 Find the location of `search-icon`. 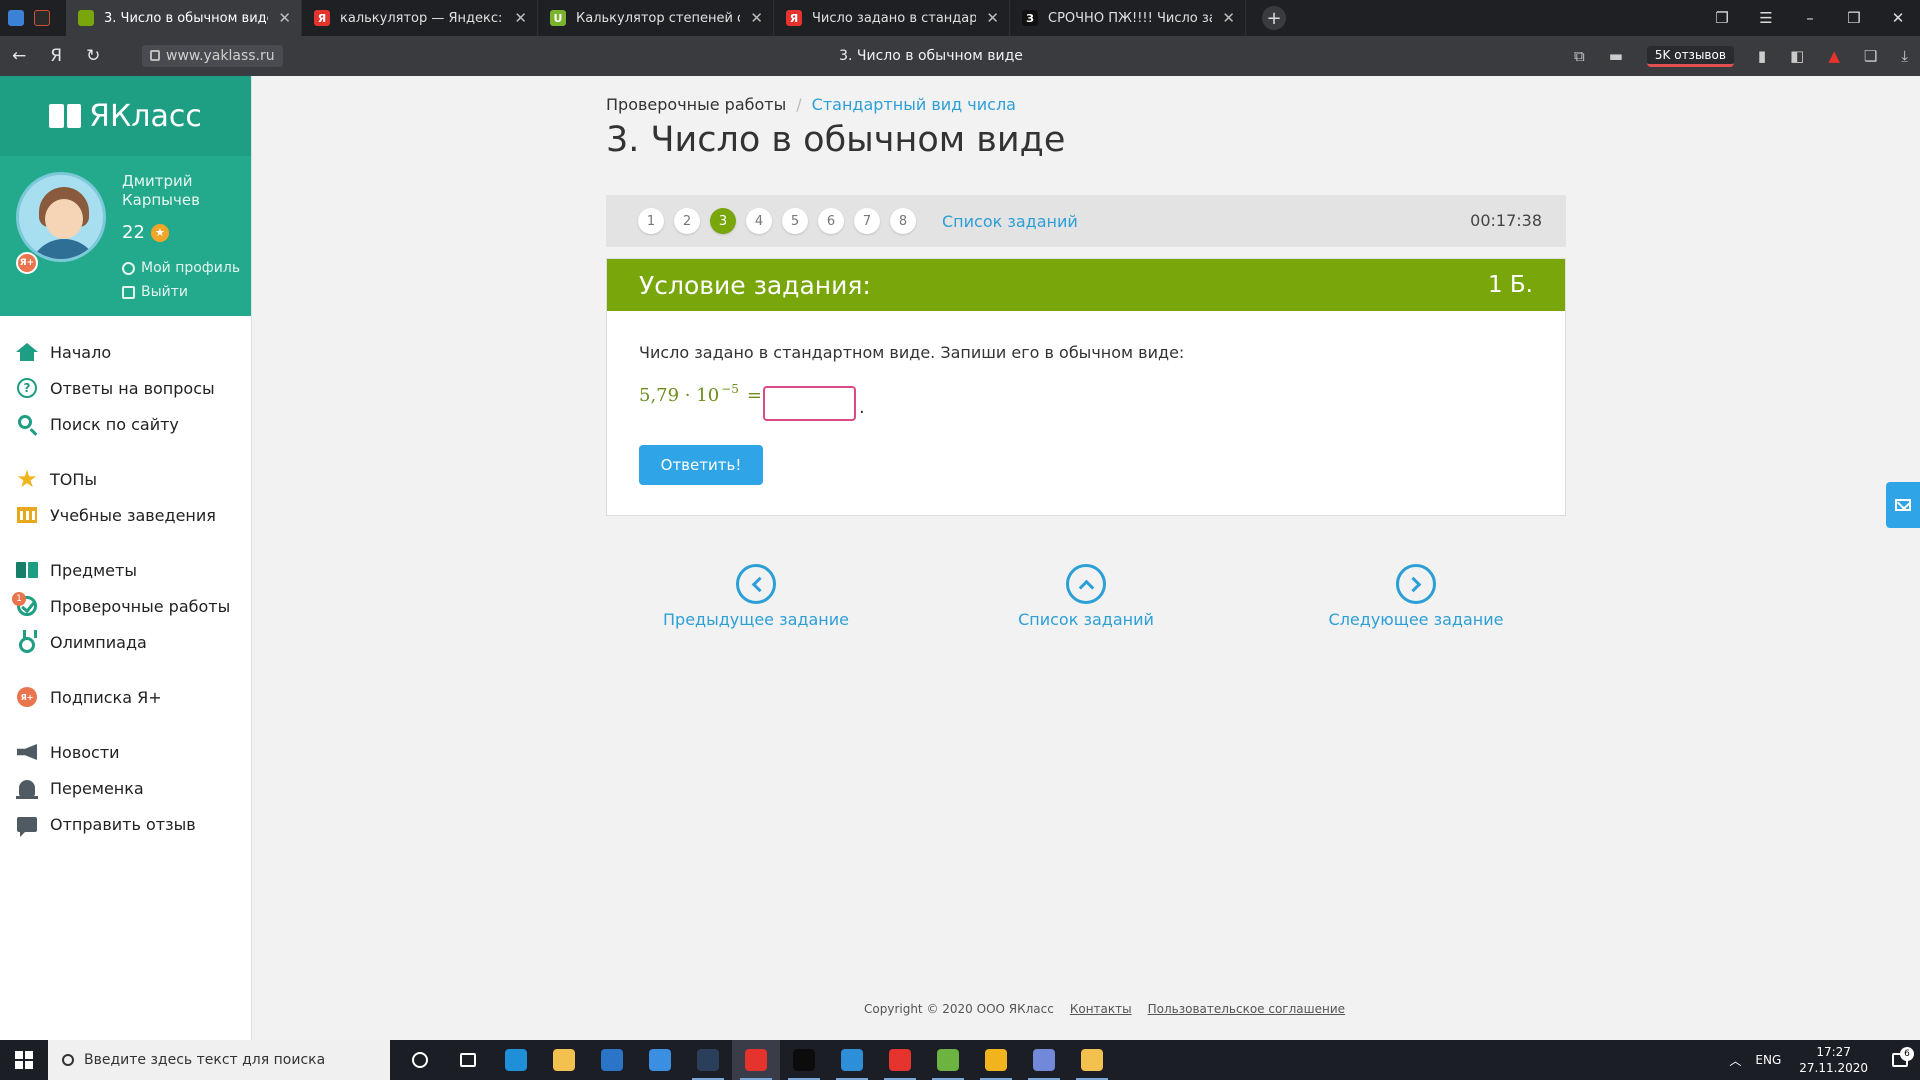

search-icon is located at coordinates (68, 1060).